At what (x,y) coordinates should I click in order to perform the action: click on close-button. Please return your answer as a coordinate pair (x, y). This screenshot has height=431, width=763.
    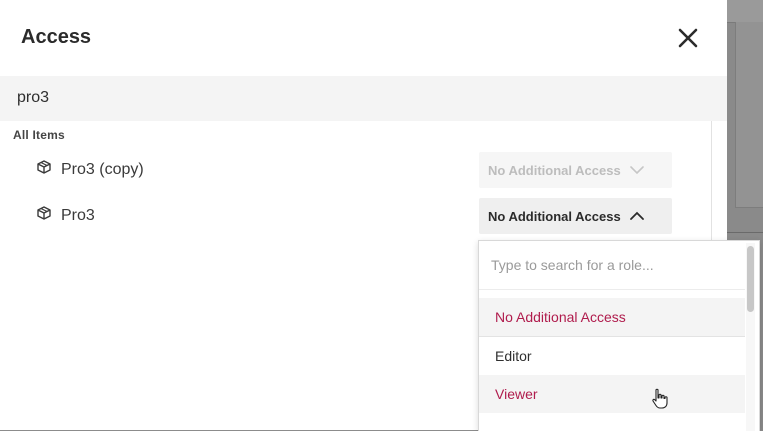
    Looking at the image, I should click on (688, 38).